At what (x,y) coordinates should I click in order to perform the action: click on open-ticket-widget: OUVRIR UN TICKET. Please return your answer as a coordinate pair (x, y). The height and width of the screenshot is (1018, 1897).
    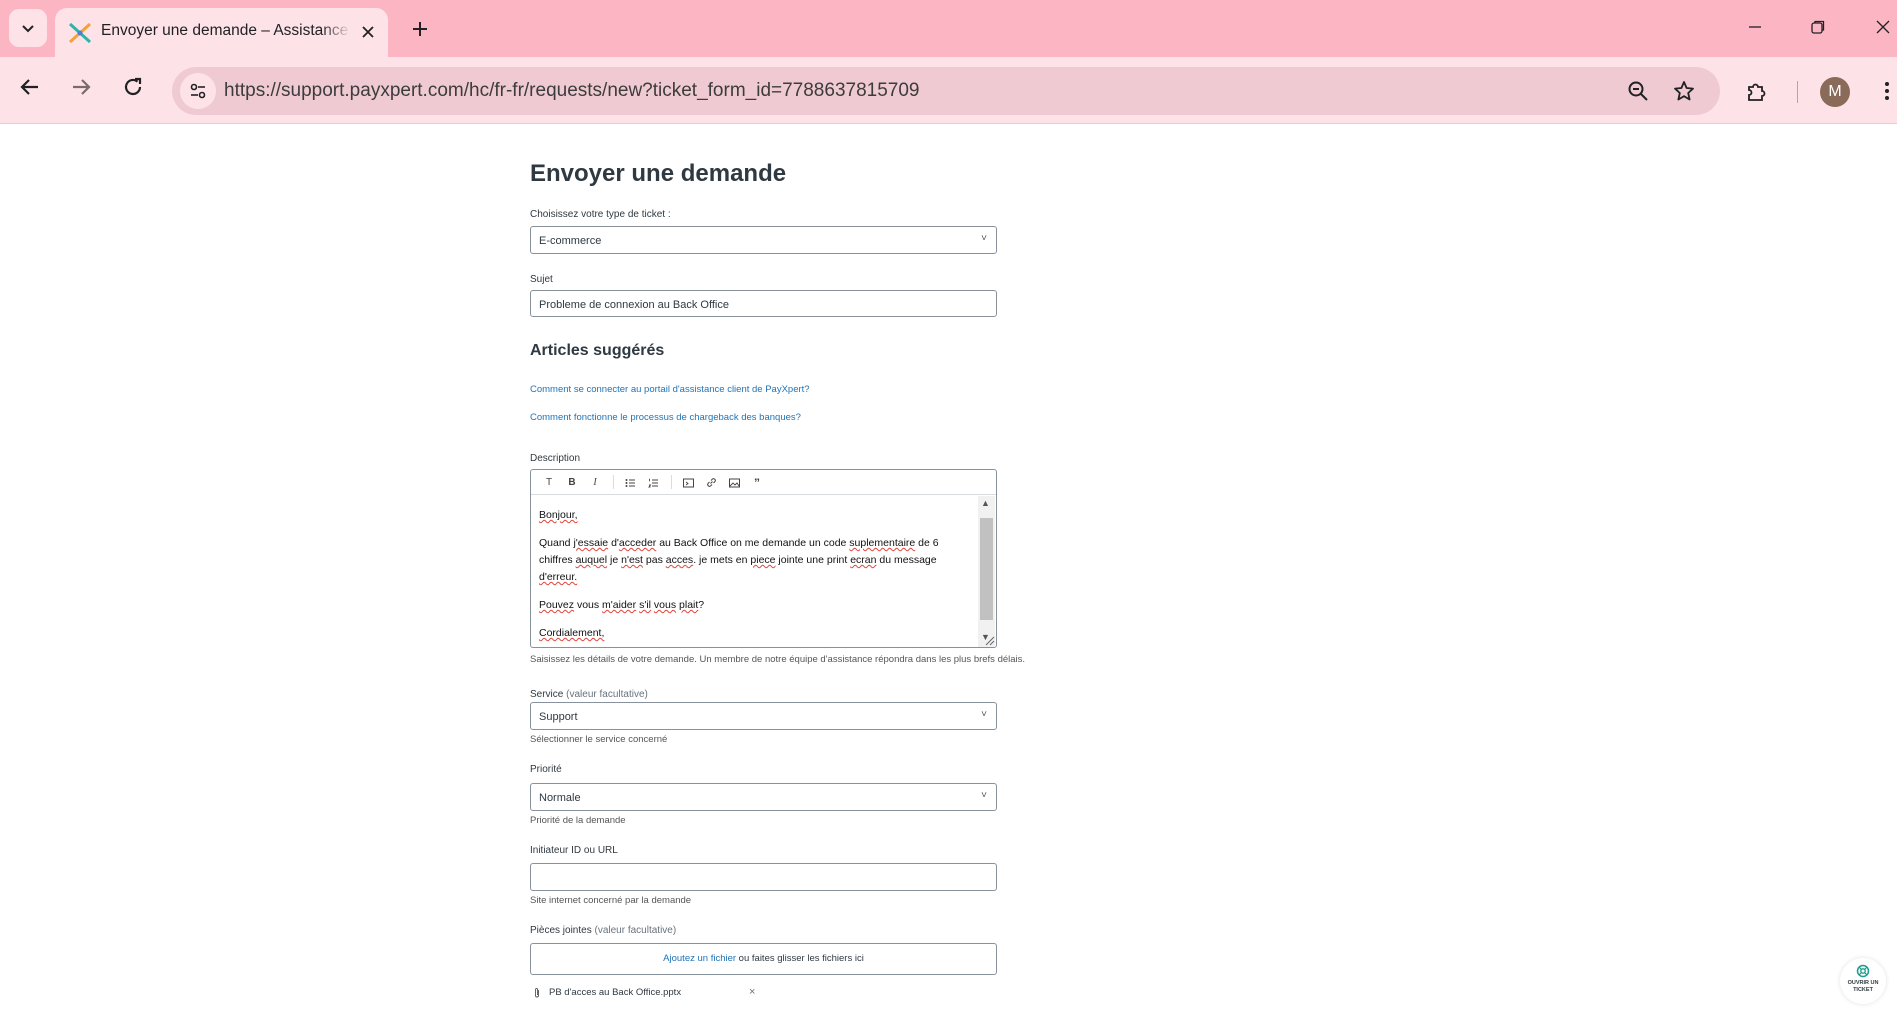
    Looking at the image, I should click on (1863, 981).